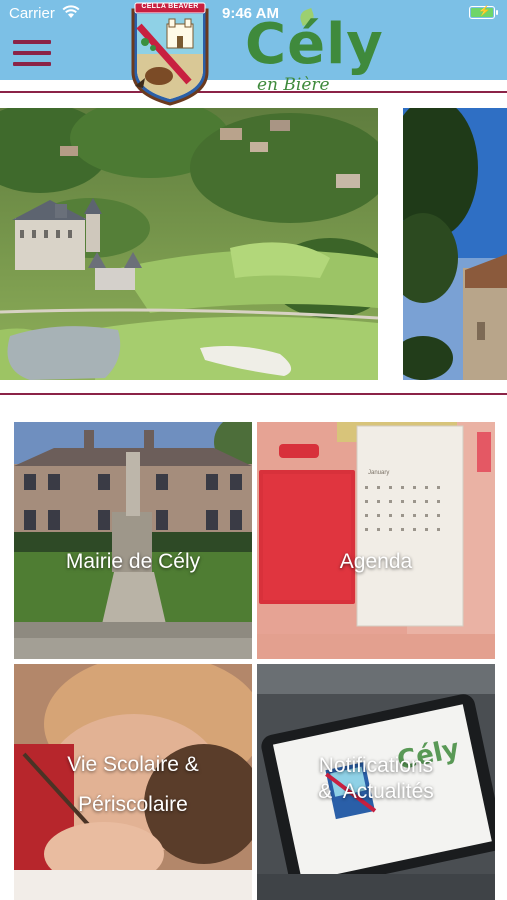 The width and height of the screenshot is (507, 900). I want to click on tile-notifications-label-2: & Actualités, so click(376, 791).